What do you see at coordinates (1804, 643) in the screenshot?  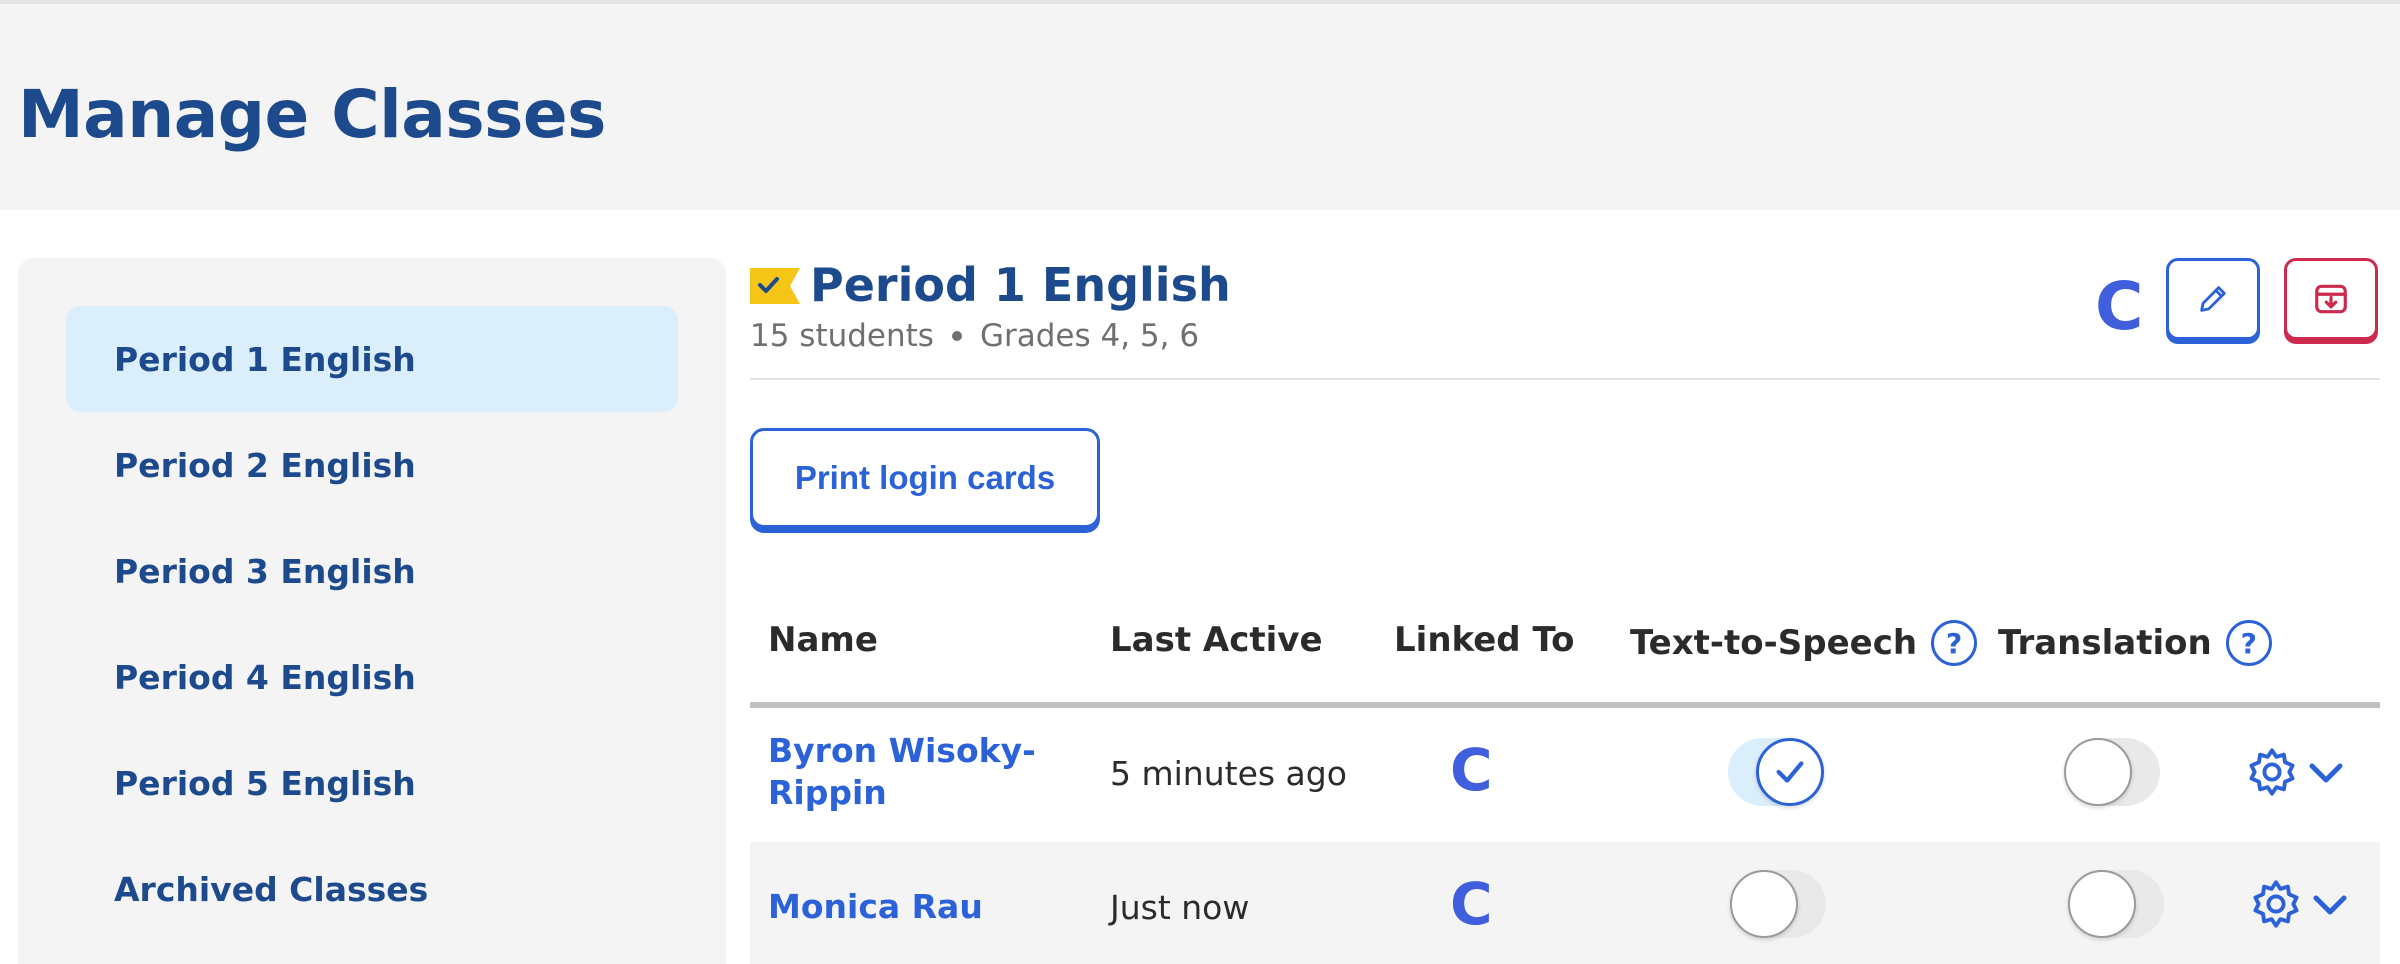 I see `column-header-tts: Text-to-Speech ?` at bounding box center [1804, 643].